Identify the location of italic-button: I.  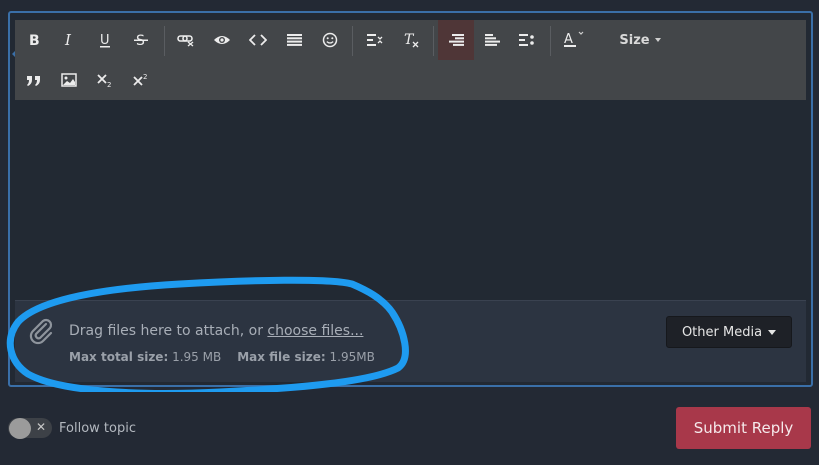
(69, 40).